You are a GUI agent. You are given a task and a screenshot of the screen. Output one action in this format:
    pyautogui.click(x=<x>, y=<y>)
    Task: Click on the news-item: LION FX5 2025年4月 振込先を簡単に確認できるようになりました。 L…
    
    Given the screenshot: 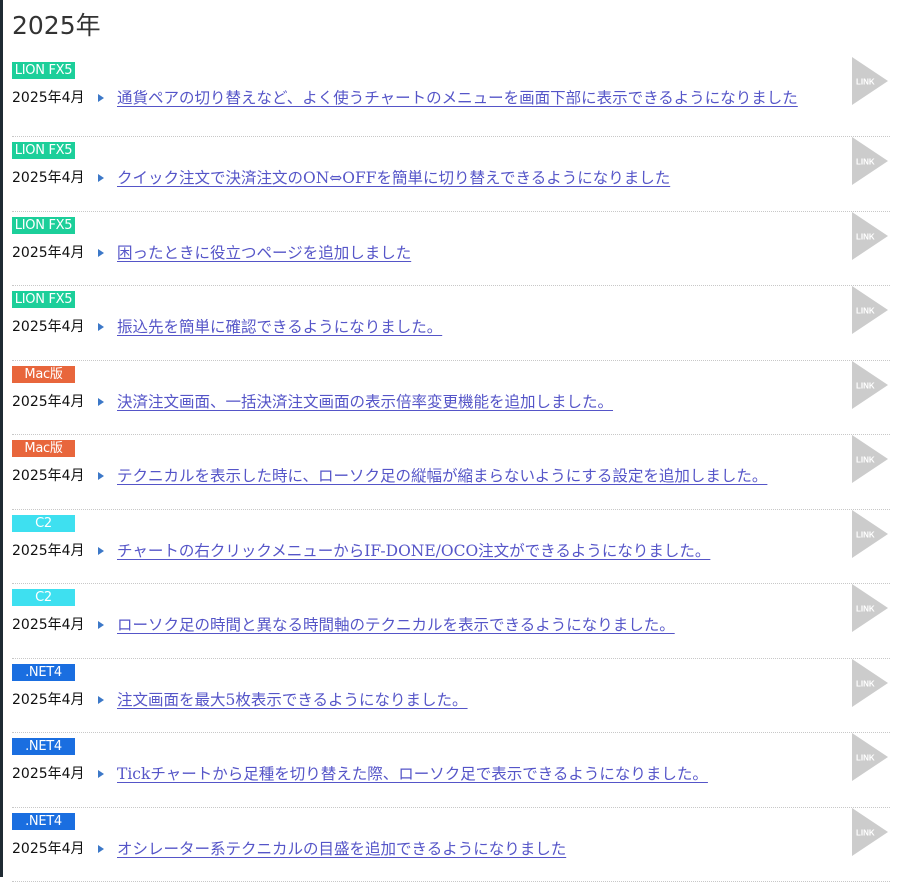 What is the action you would take?
    pyautogui.click(x=451, y=323)
    